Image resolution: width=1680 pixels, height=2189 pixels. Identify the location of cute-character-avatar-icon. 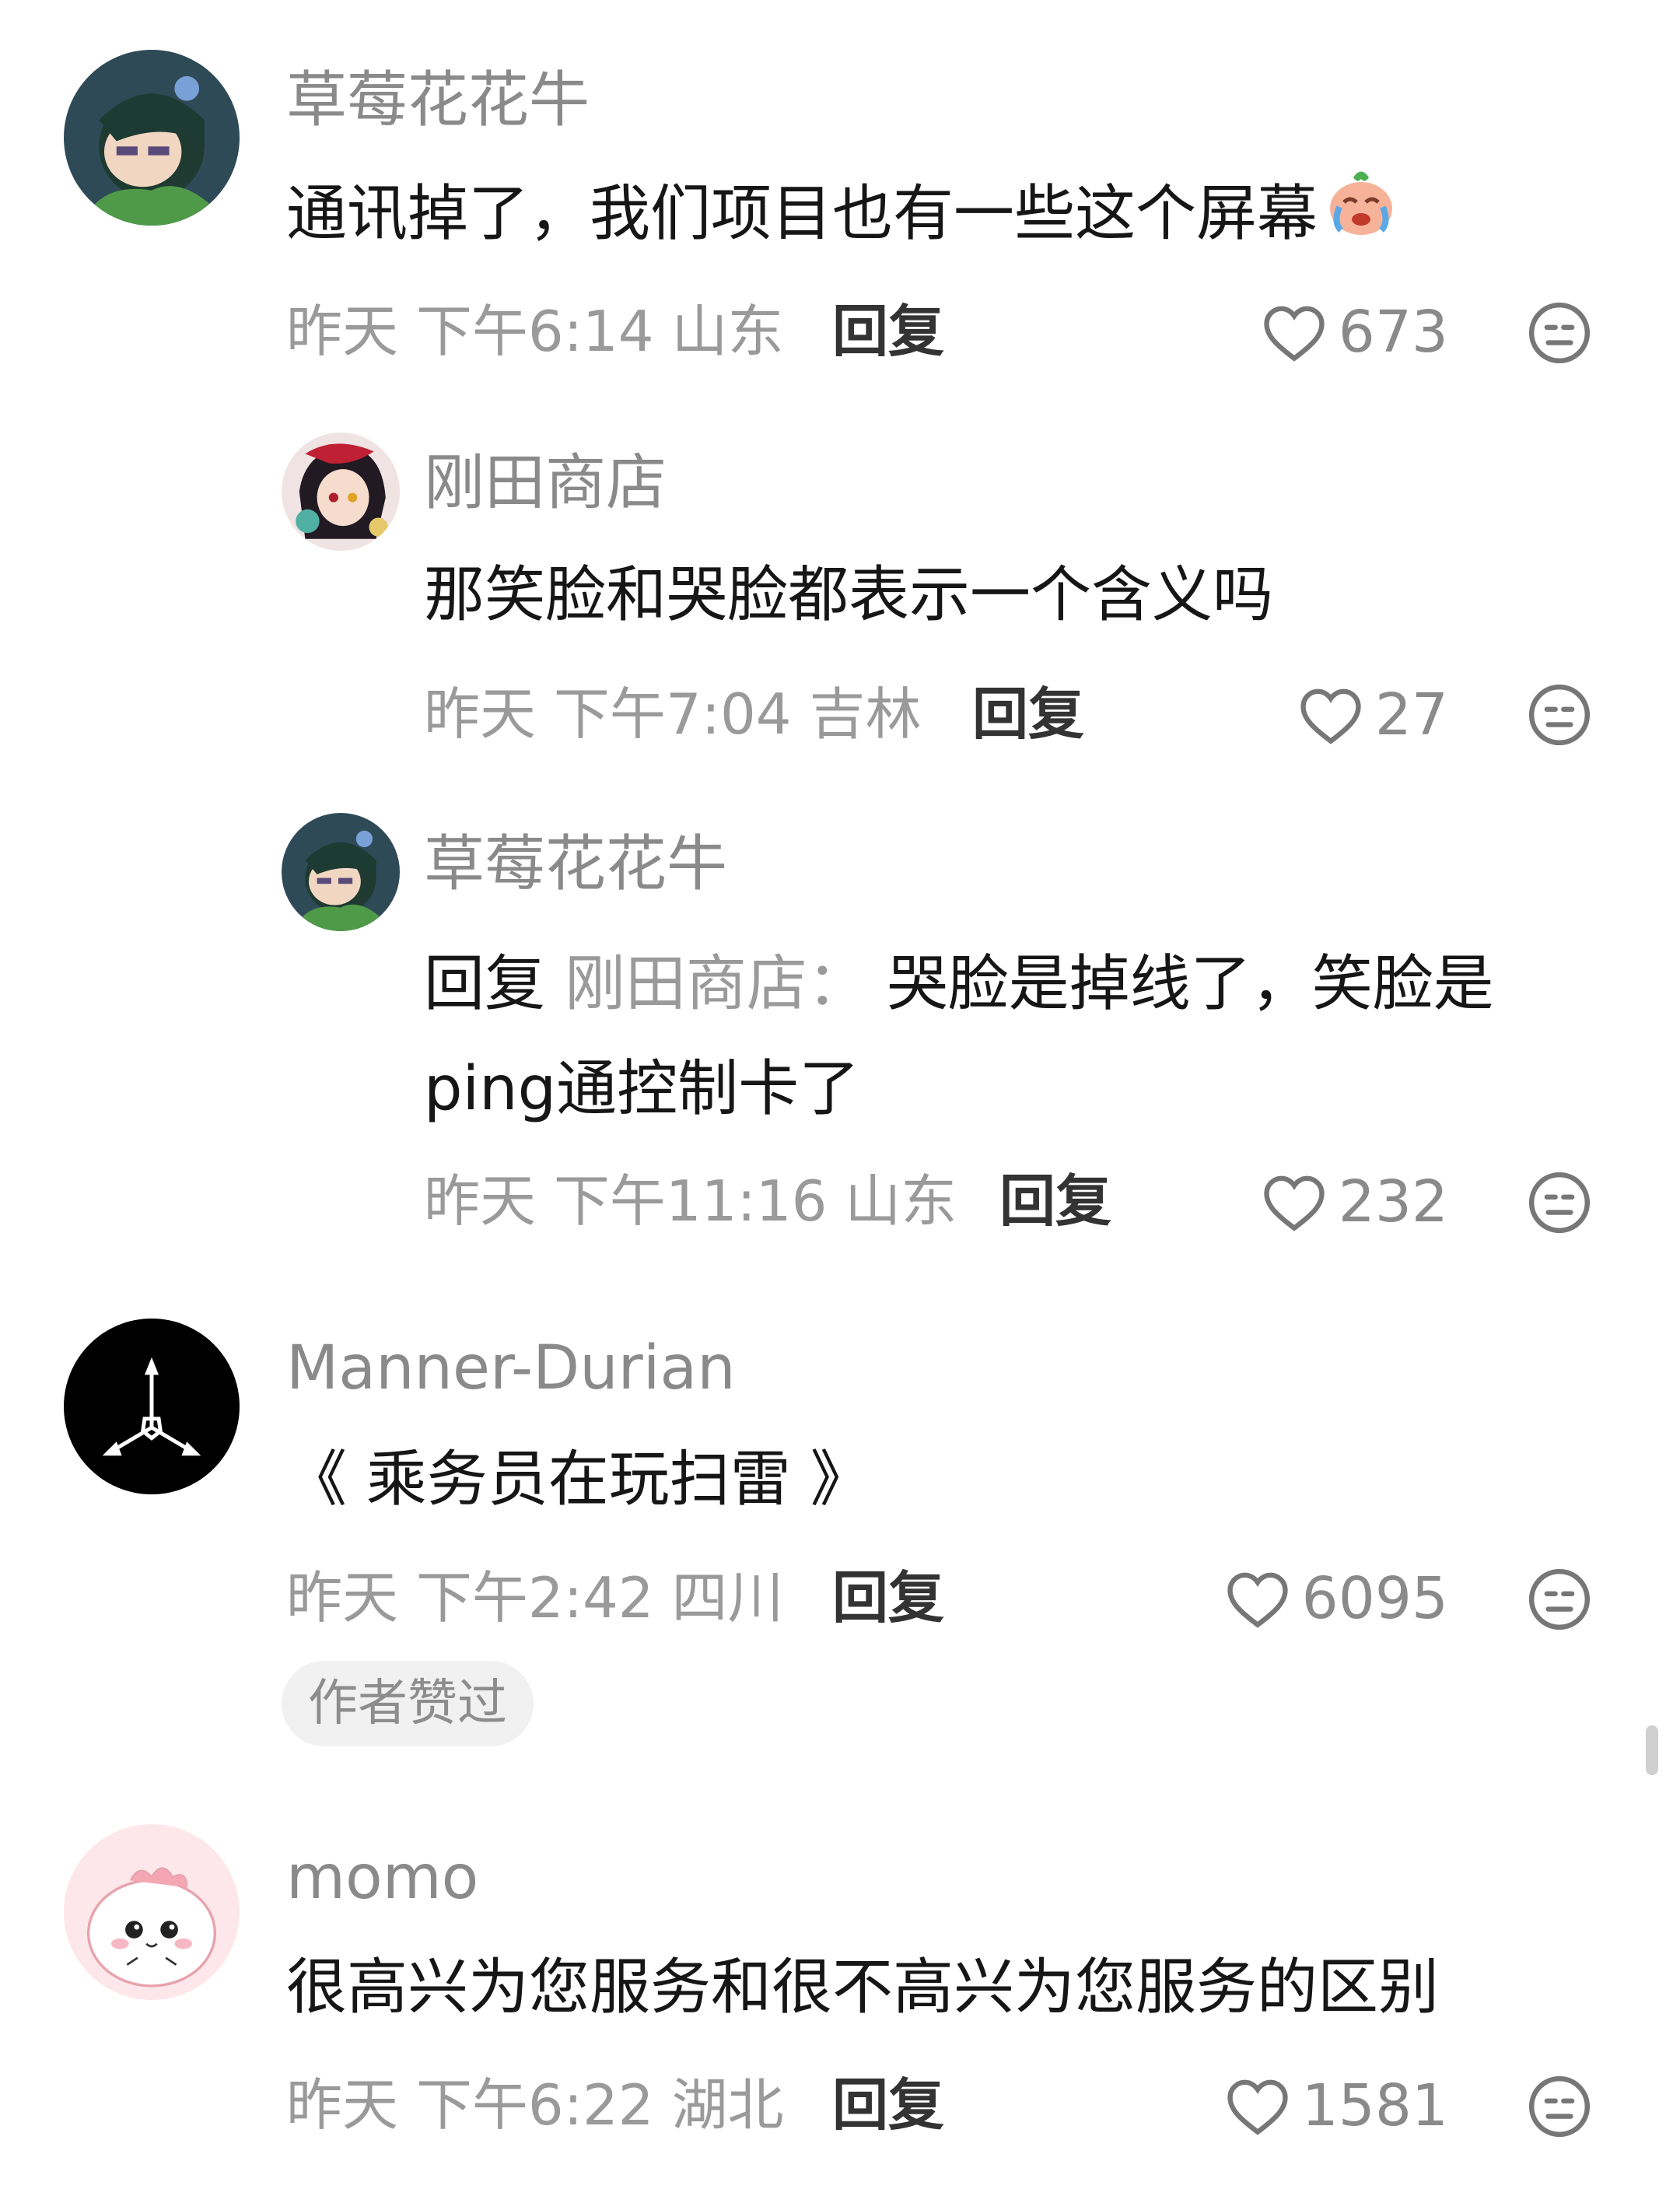
(152, 1912).